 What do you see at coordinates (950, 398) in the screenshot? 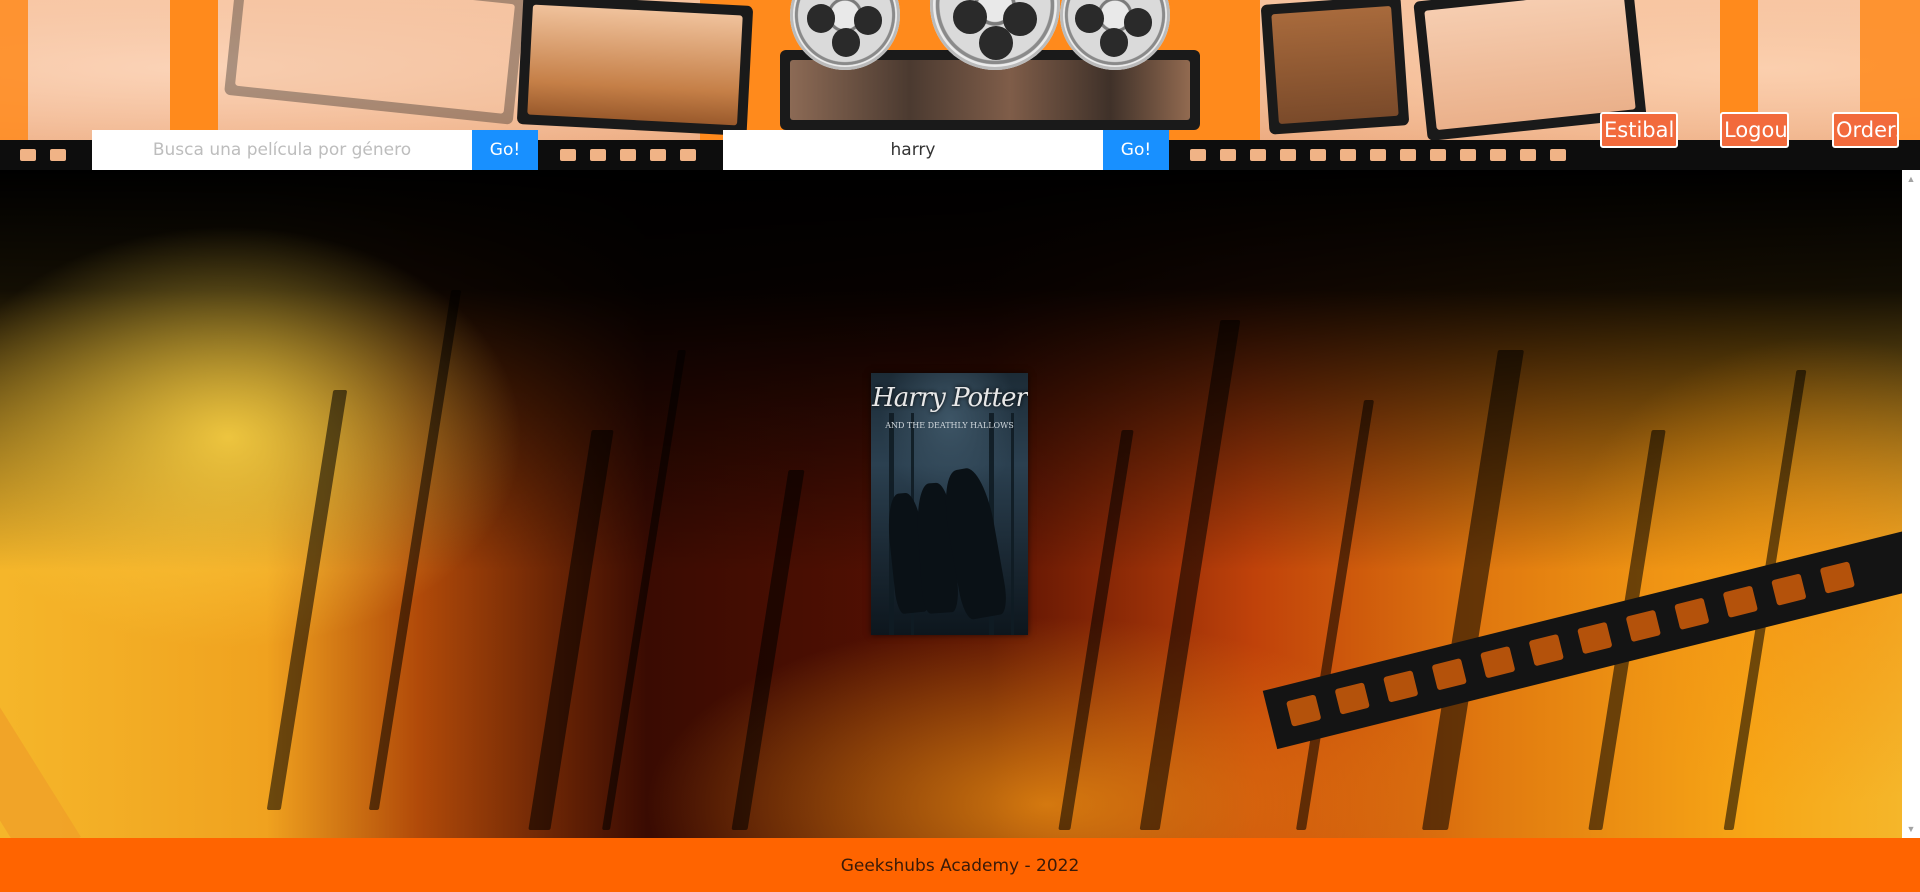
I see `poster-title: Harry Potter` at bounding box center [950, 398].